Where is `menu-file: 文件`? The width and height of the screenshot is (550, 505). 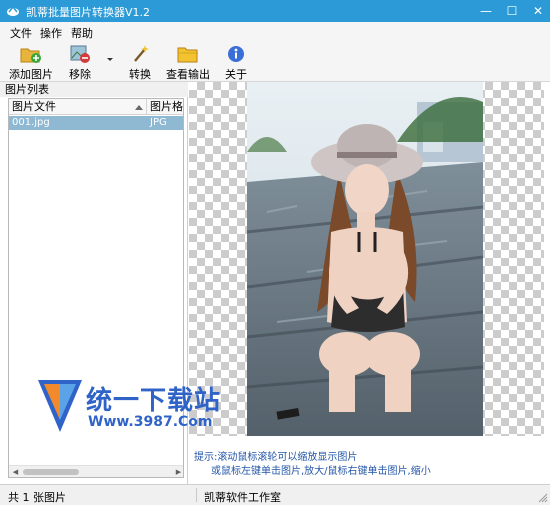 menu-file: 文件 is located at coordinates (21, 33).